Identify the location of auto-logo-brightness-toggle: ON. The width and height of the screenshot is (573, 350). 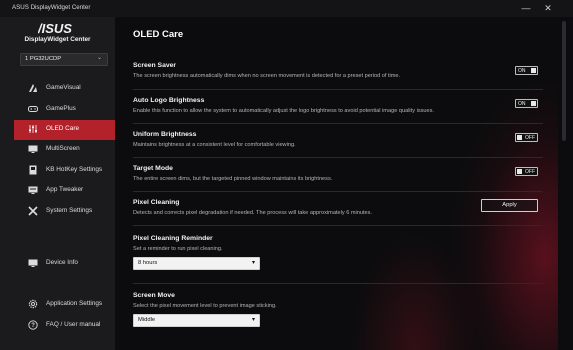
(526, 103).